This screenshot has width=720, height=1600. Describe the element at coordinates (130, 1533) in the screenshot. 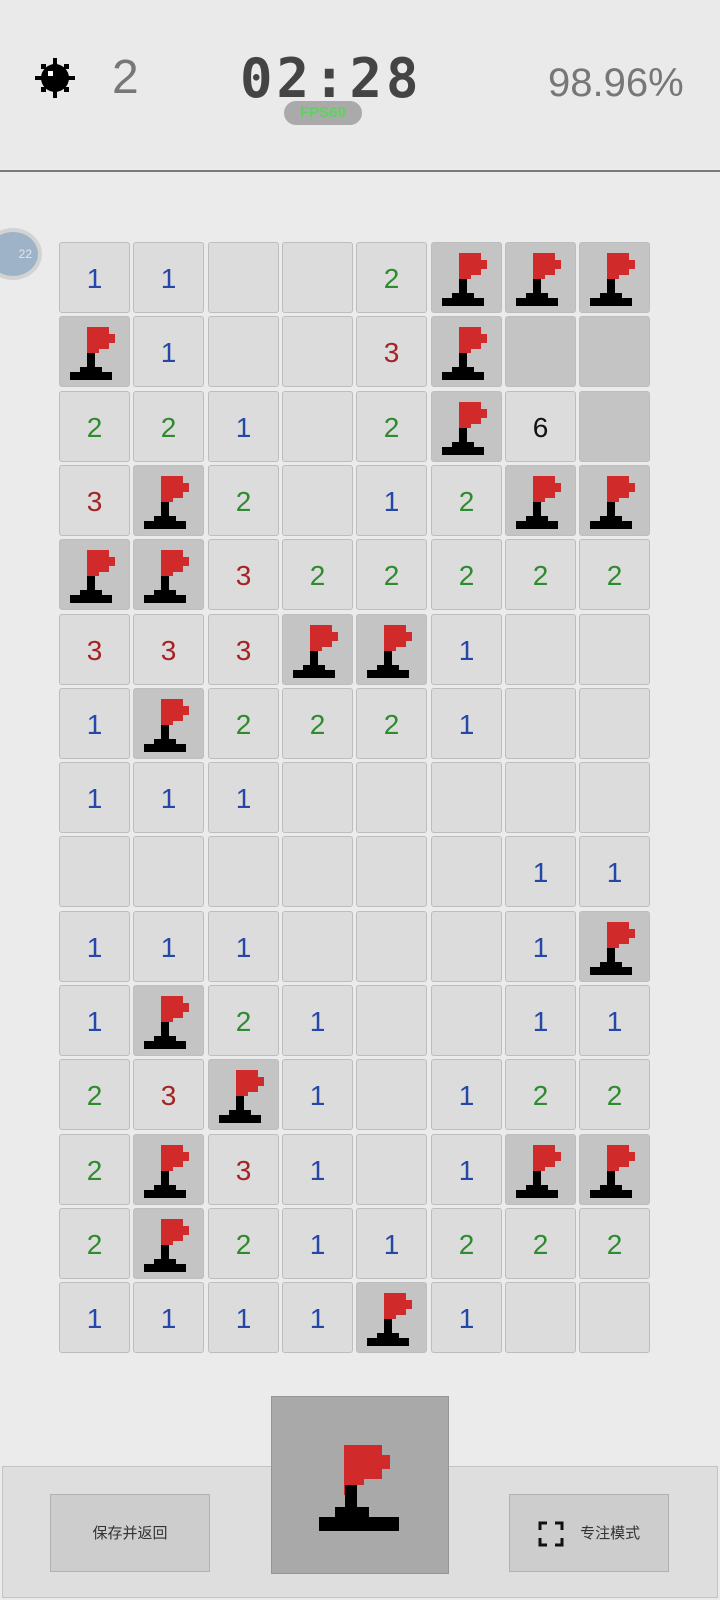

I see `save-and-return-button: 保存并返回` at that location.